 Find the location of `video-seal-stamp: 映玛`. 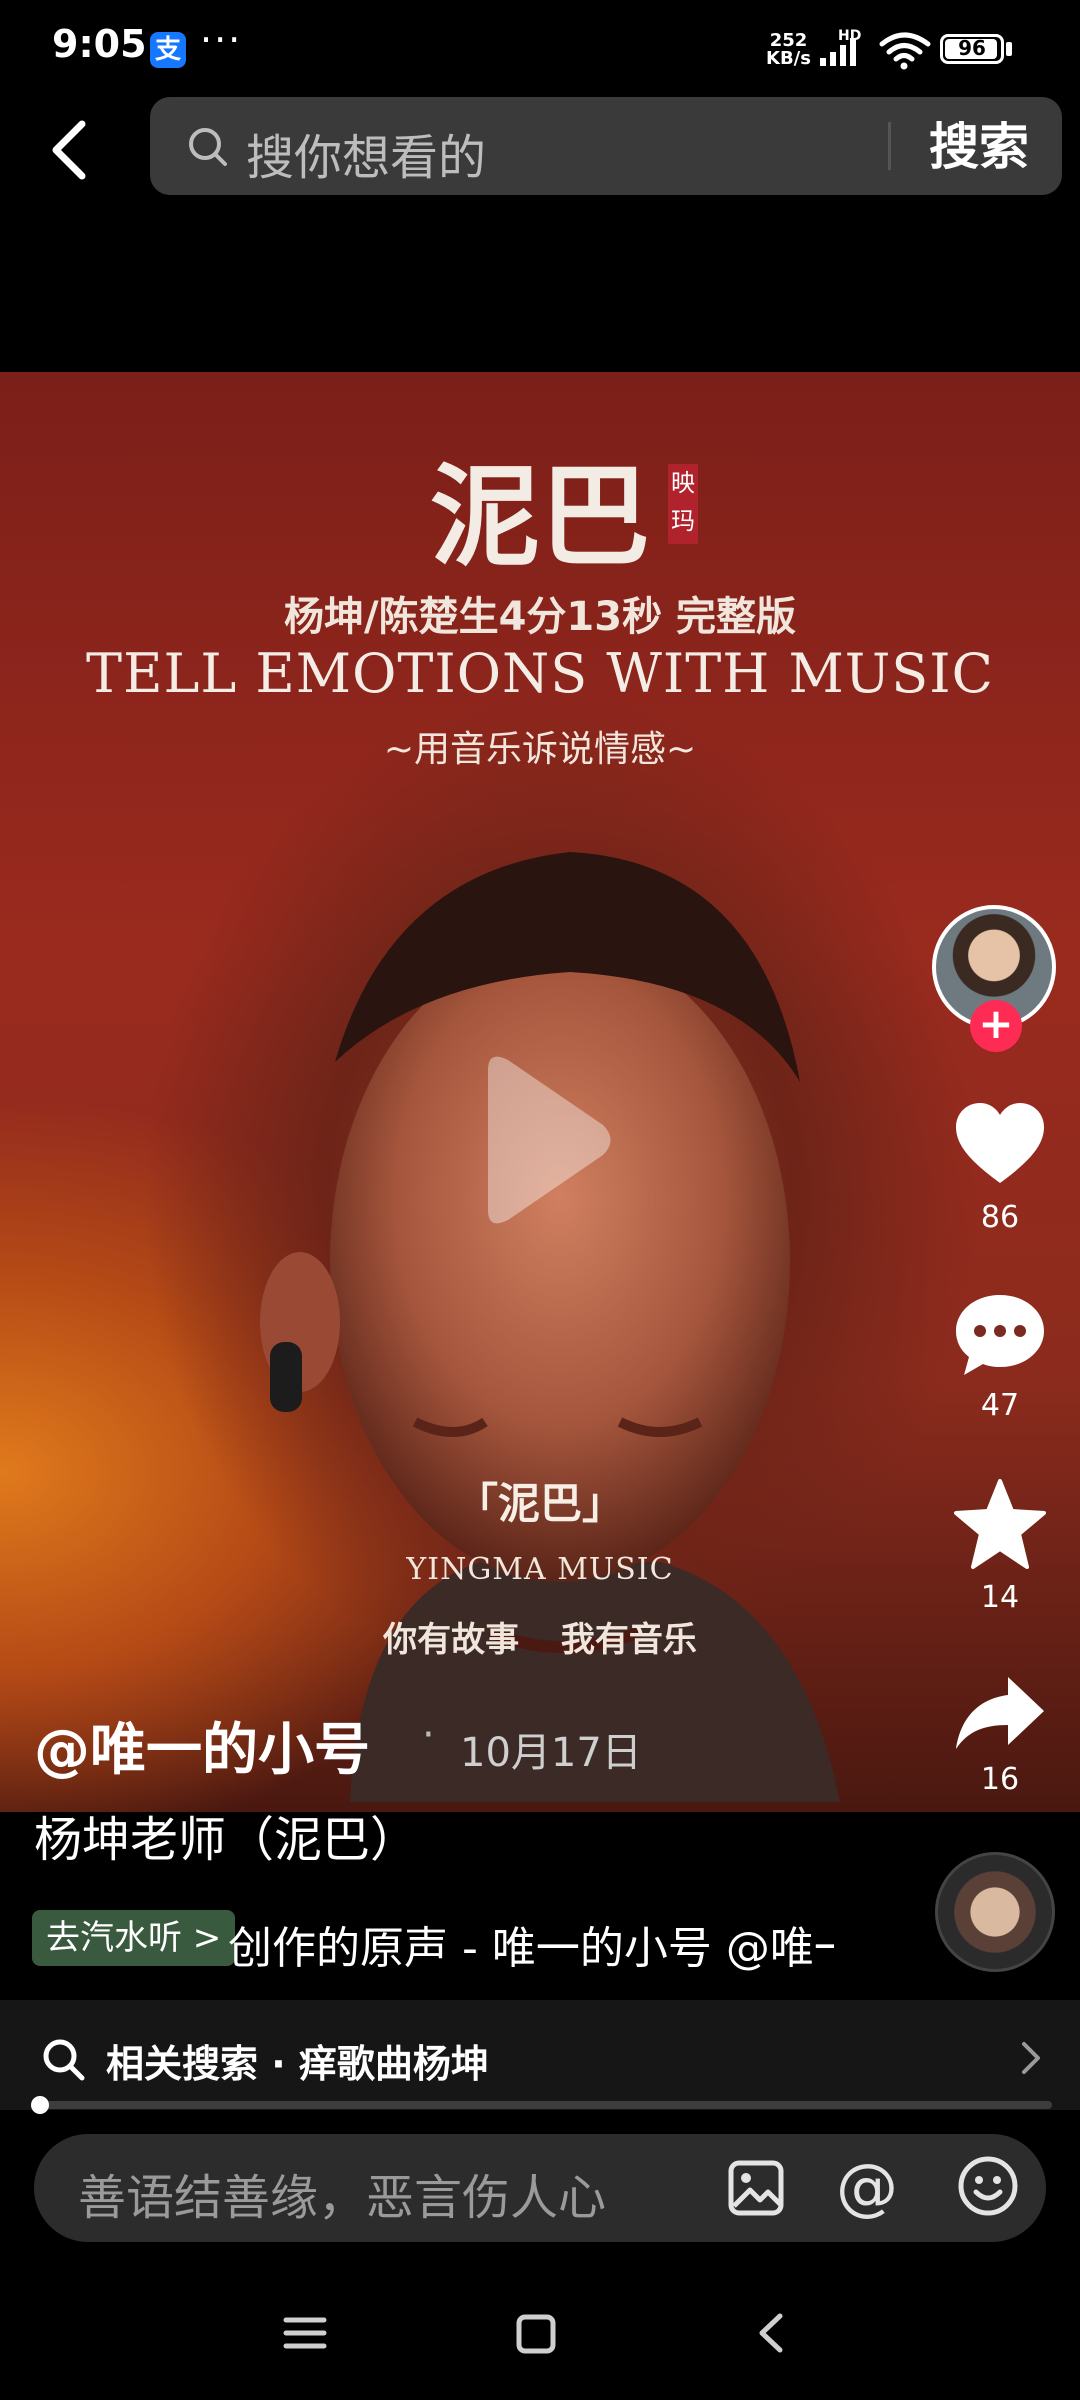

video-seal-stamp: 映玛 is located at coordinates (683, 504).